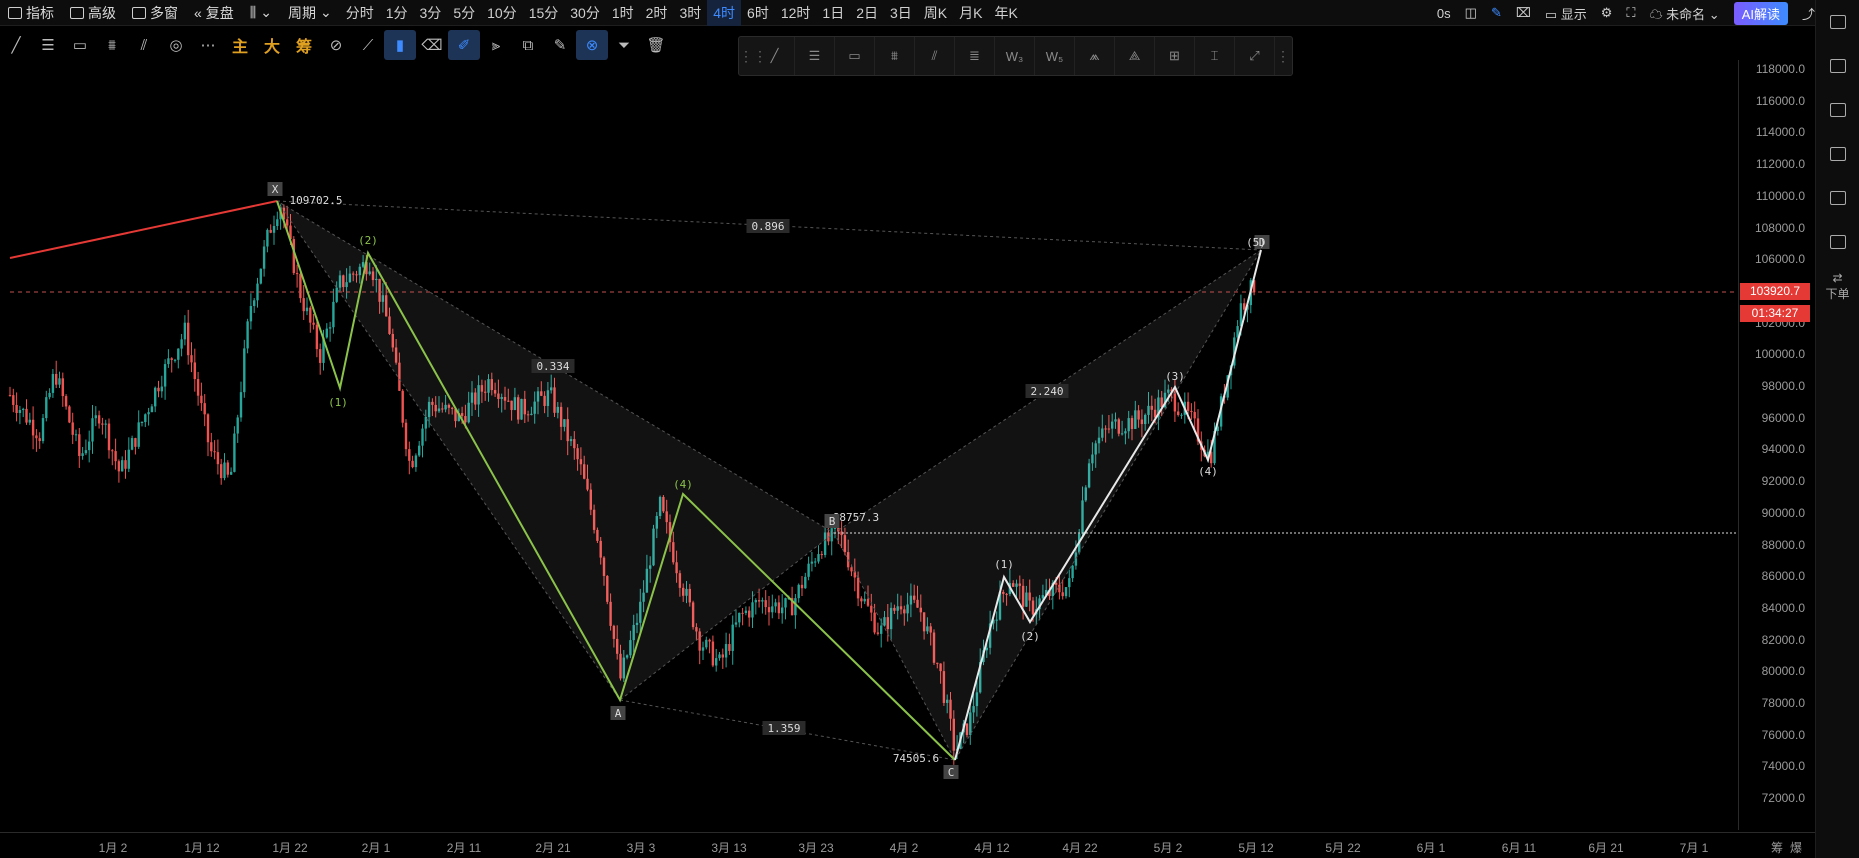 This screenshot has width=1859, height=858. Describe the element at coordinates (496, 45) in the screenshot. I see `compare-icon: ⫸` at that location.